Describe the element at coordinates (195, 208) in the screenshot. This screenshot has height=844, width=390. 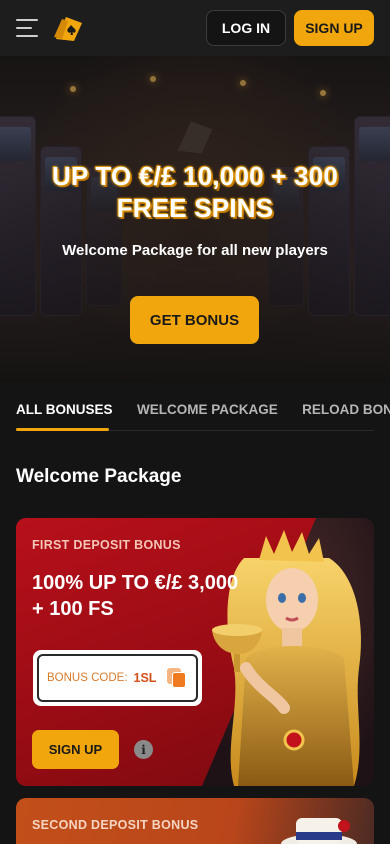
I see `hero-title-line2: FREE SPINS` at that location.